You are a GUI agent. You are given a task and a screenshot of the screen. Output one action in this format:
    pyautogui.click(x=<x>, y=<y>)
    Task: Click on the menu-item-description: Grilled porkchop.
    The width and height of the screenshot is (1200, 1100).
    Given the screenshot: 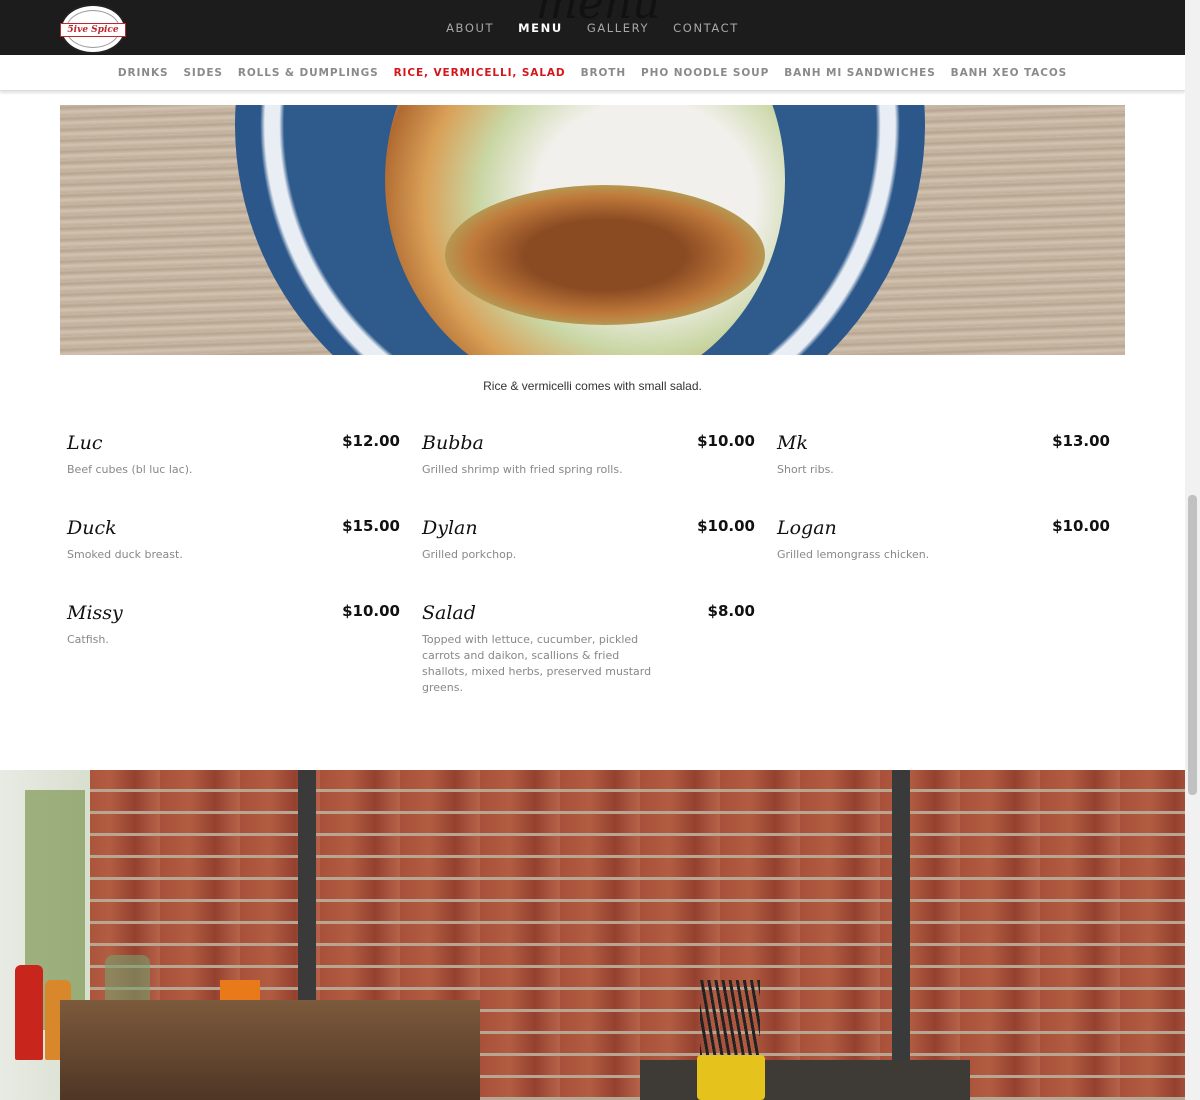 What is the action you would take?
    pyautogui.click(x=469, y=554)
    